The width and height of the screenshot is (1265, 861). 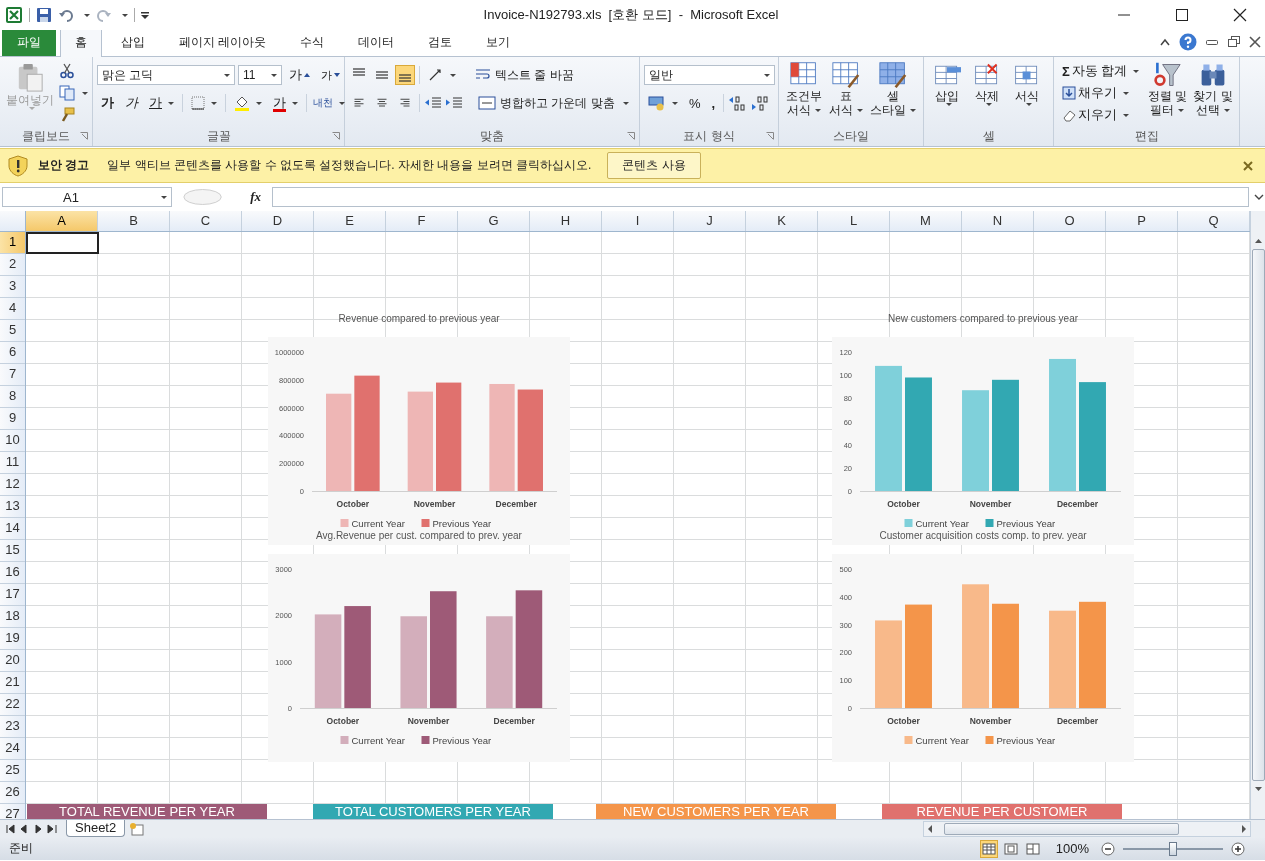 What do you see at coordinates (422, 221) in the screenshot?
I see `column-header: F` at bounding box center [422, 221].